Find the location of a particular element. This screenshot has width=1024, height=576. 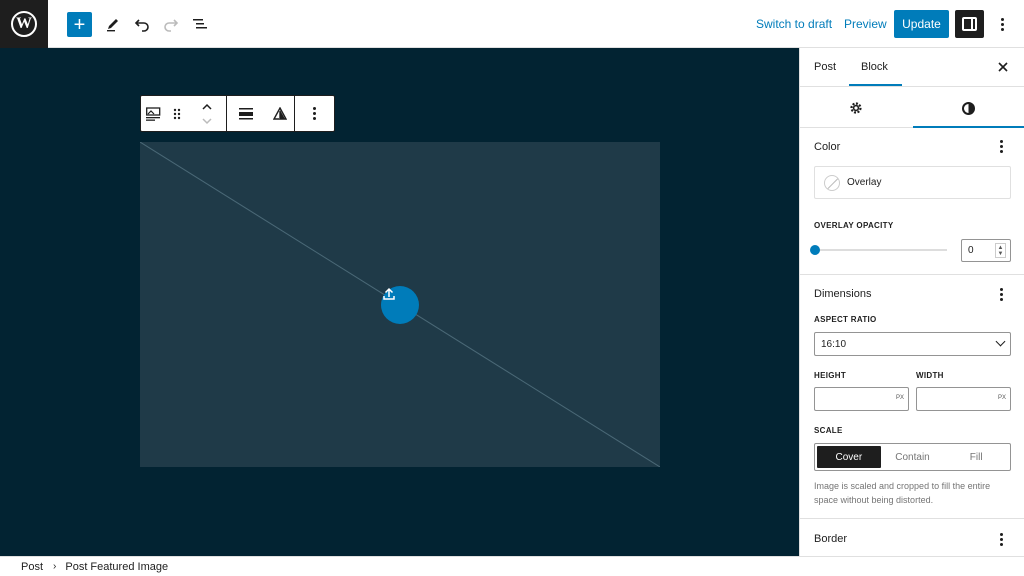

overlay-opacity-label: OVERLAY OPACITY is located at coordinates (854, 225).